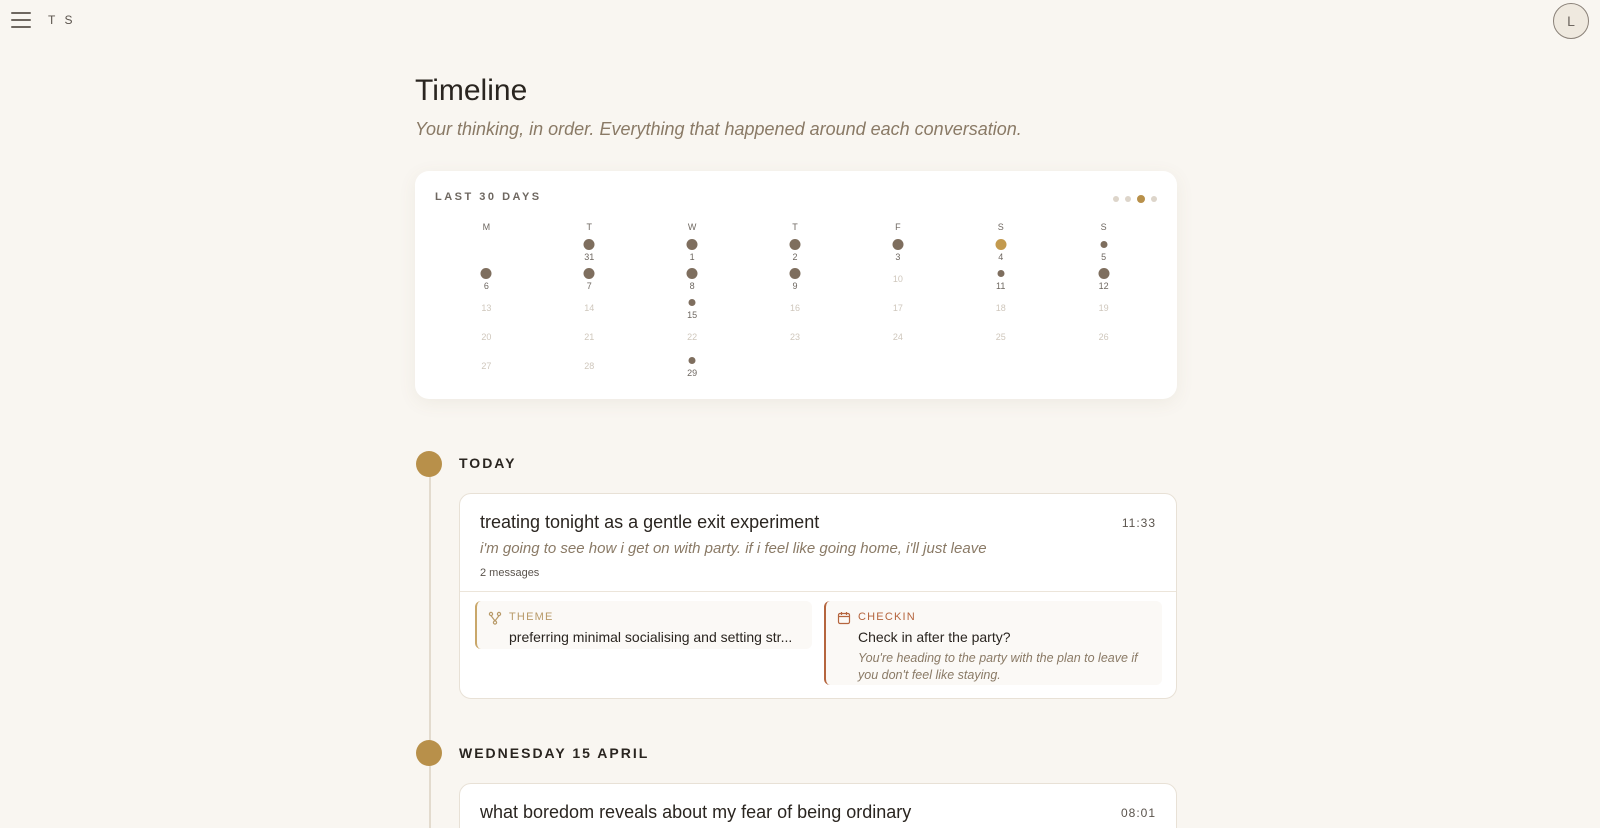 The image size is (1600, 828). I want to click on calendar-week: 20 21 22 23 24 25 26, so click(795, 338).